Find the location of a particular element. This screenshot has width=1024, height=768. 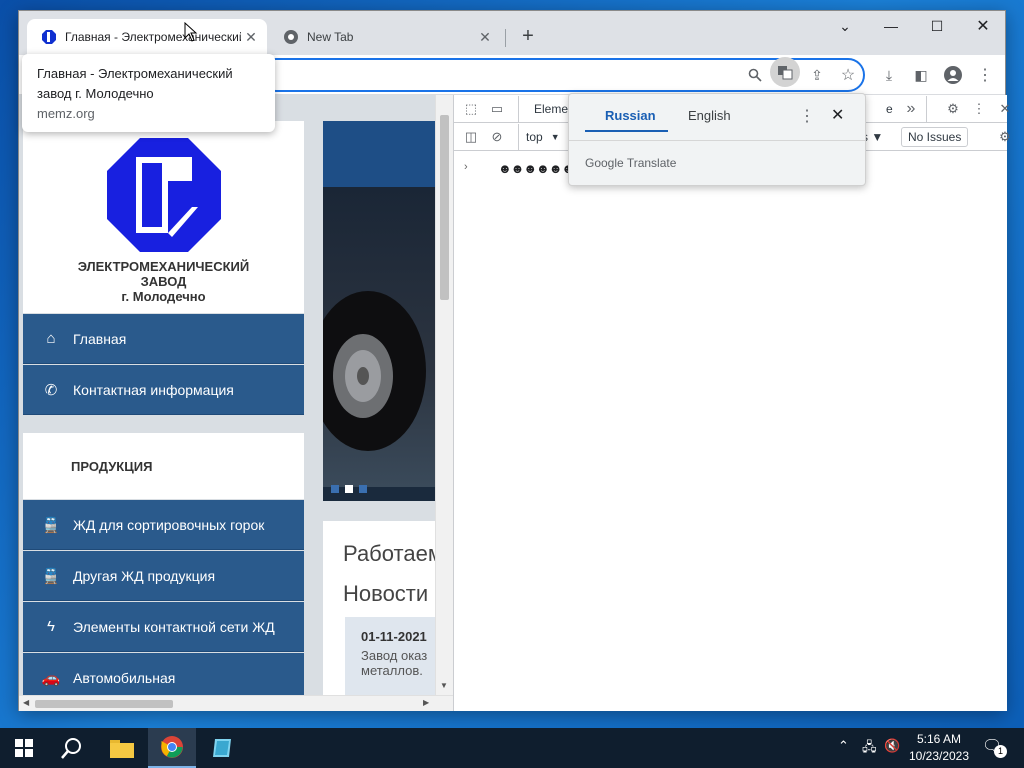

download-icon: ⤓ is located at coordinates (889, 75).